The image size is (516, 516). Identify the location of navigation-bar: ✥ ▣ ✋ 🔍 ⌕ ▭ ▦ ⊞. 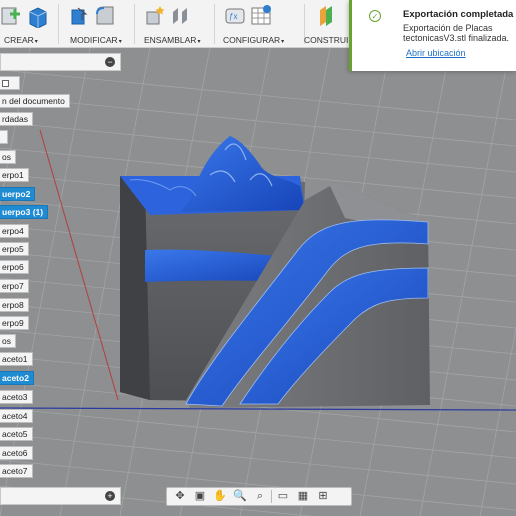
(259, 496).